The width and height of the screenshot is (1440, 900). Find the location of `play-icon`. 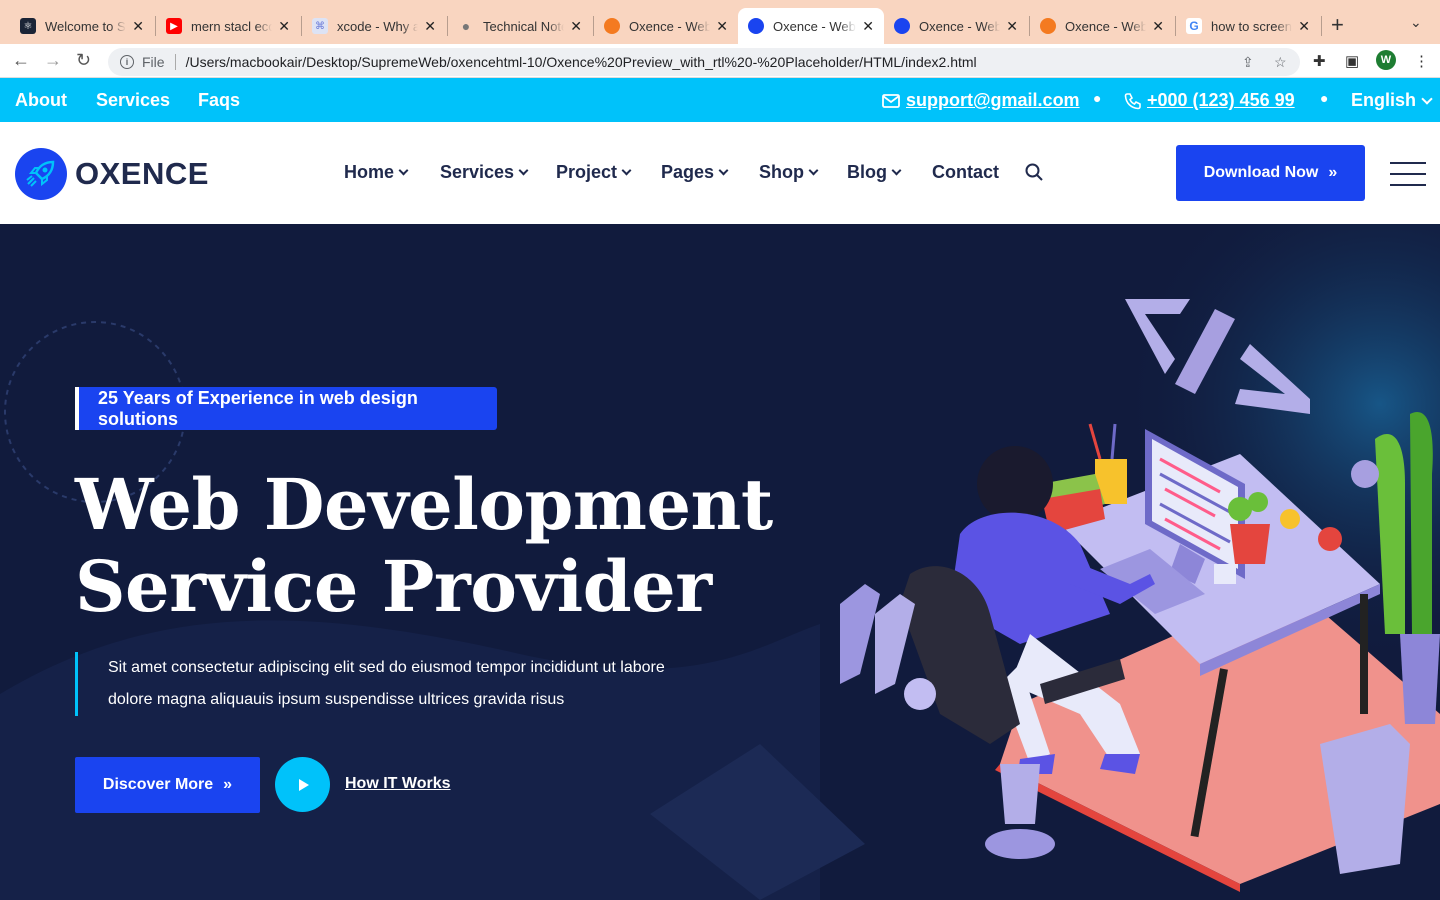

play-icon is located at coordinates (303, 784).